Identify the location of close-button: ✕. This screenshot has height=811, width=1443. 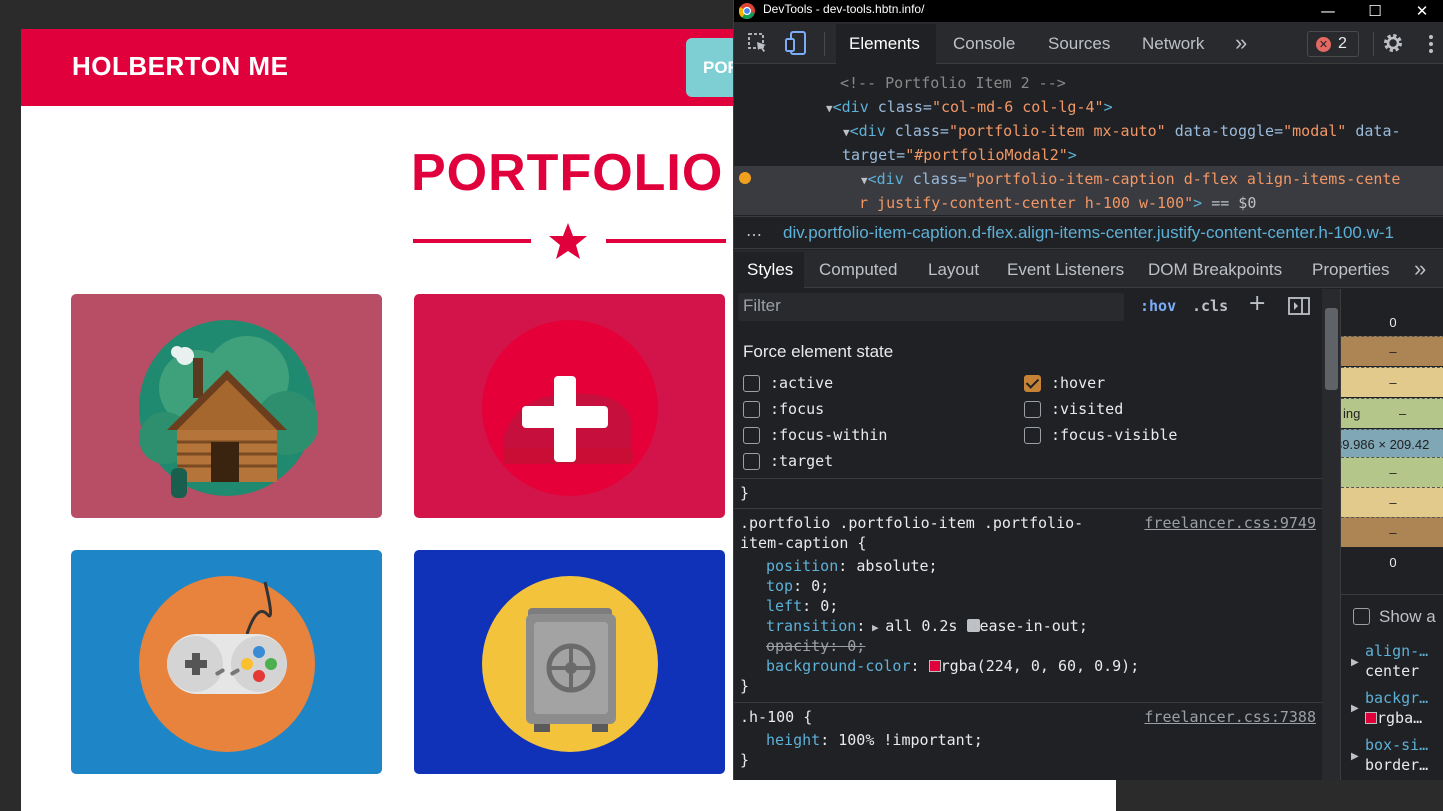
(1422, 11).